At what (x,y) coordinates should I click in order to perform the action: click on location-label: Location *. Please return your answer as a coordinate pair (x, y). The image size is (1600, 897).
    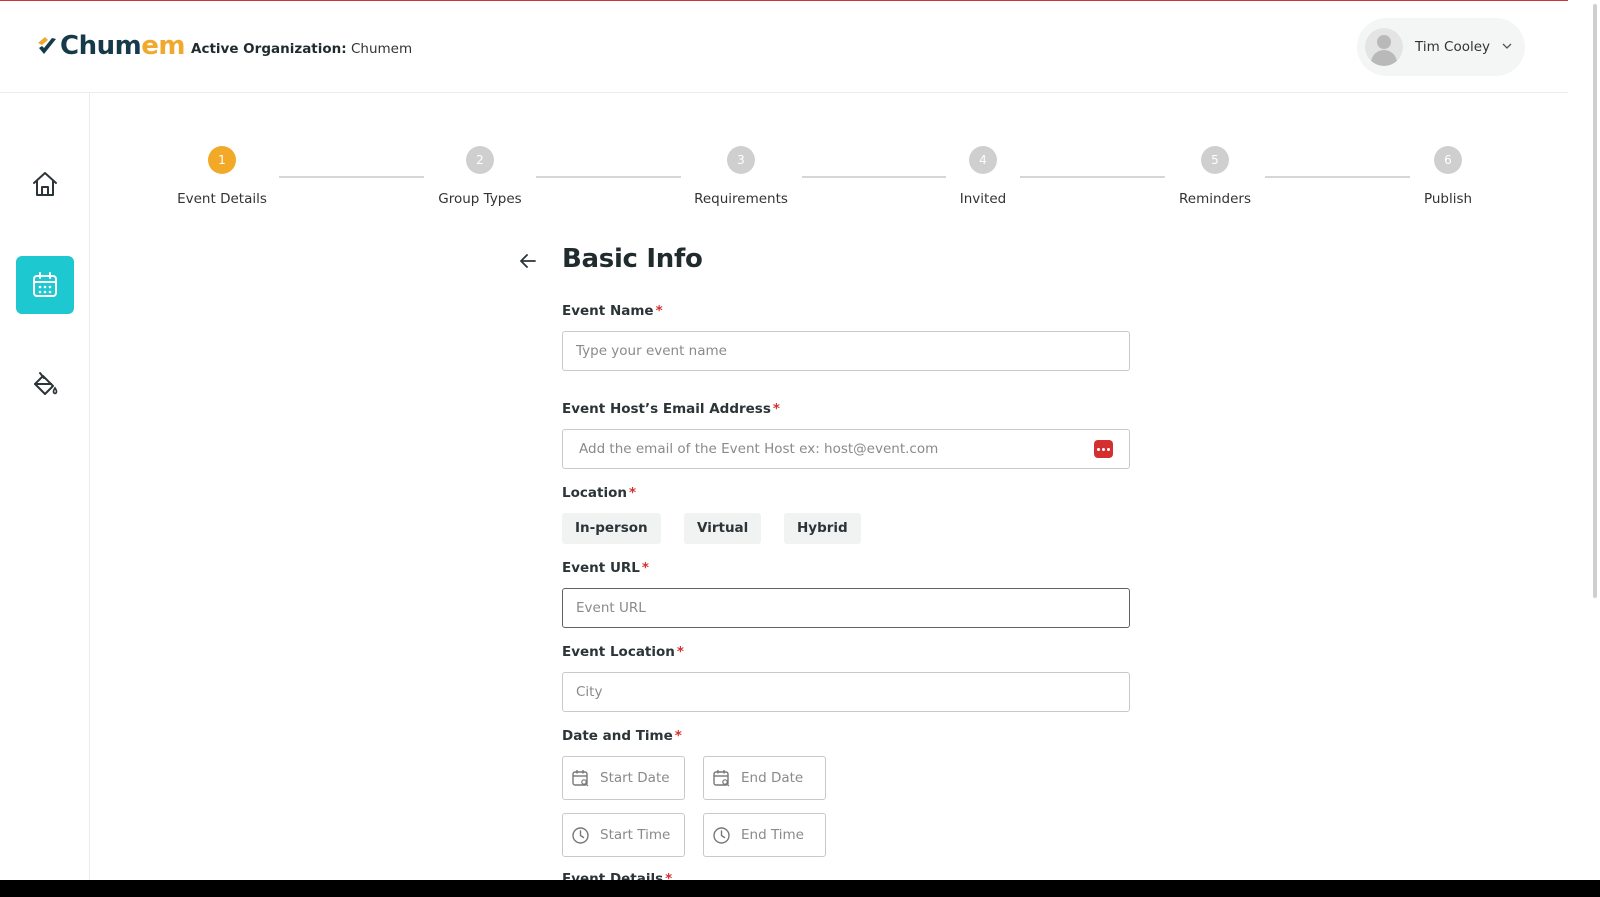
    Looking at the image, I should click on (599, 493).